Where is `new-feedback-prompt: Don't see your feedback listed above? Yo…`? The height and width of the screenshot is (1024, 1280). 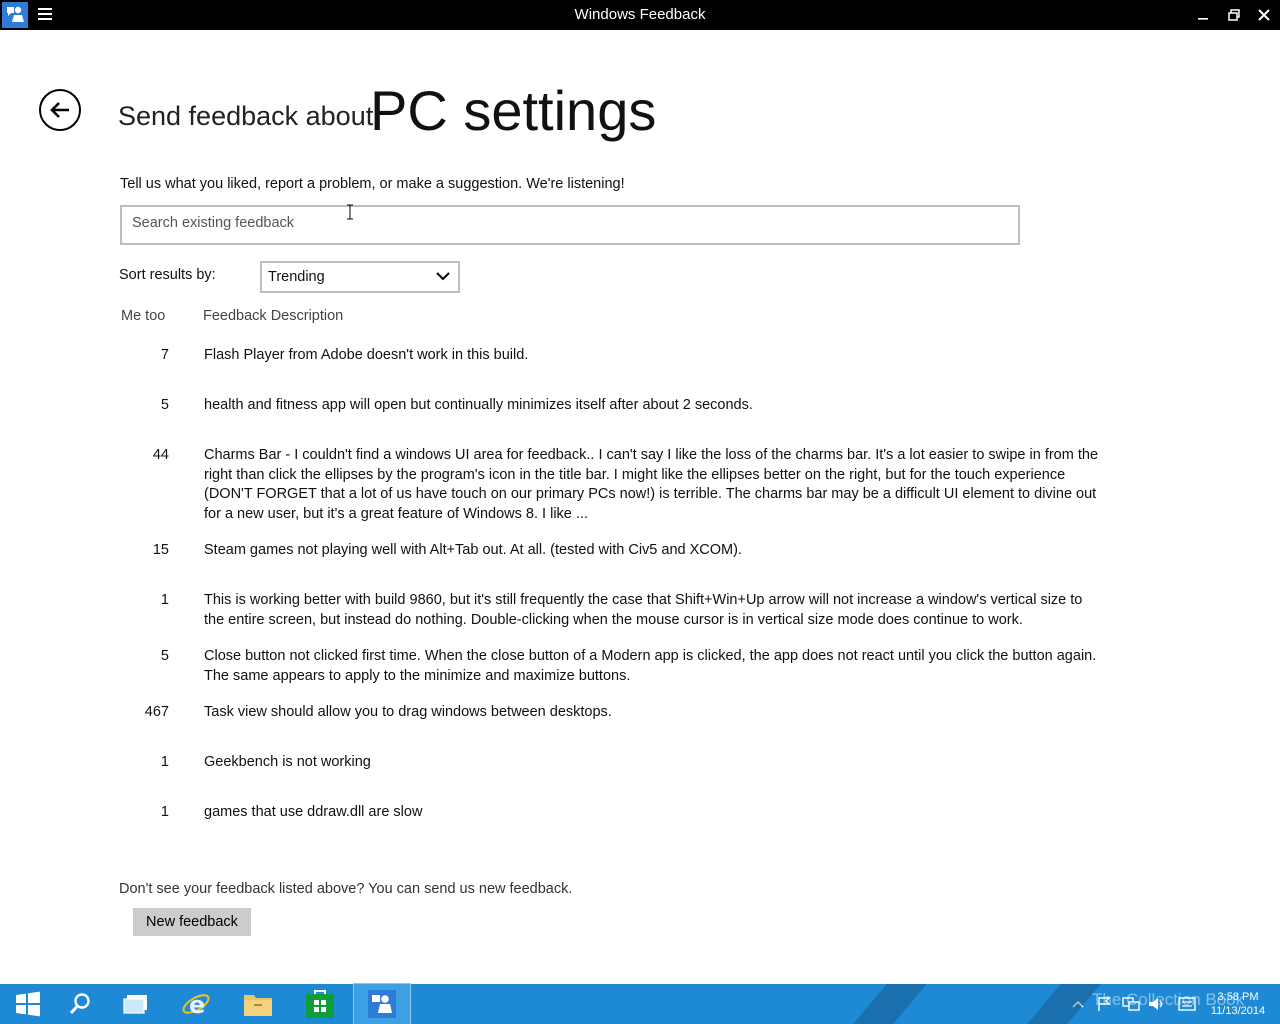
new-feedback-prompt: Don't see your feedback listed above? Yo… is located at coordinates (346, 889).